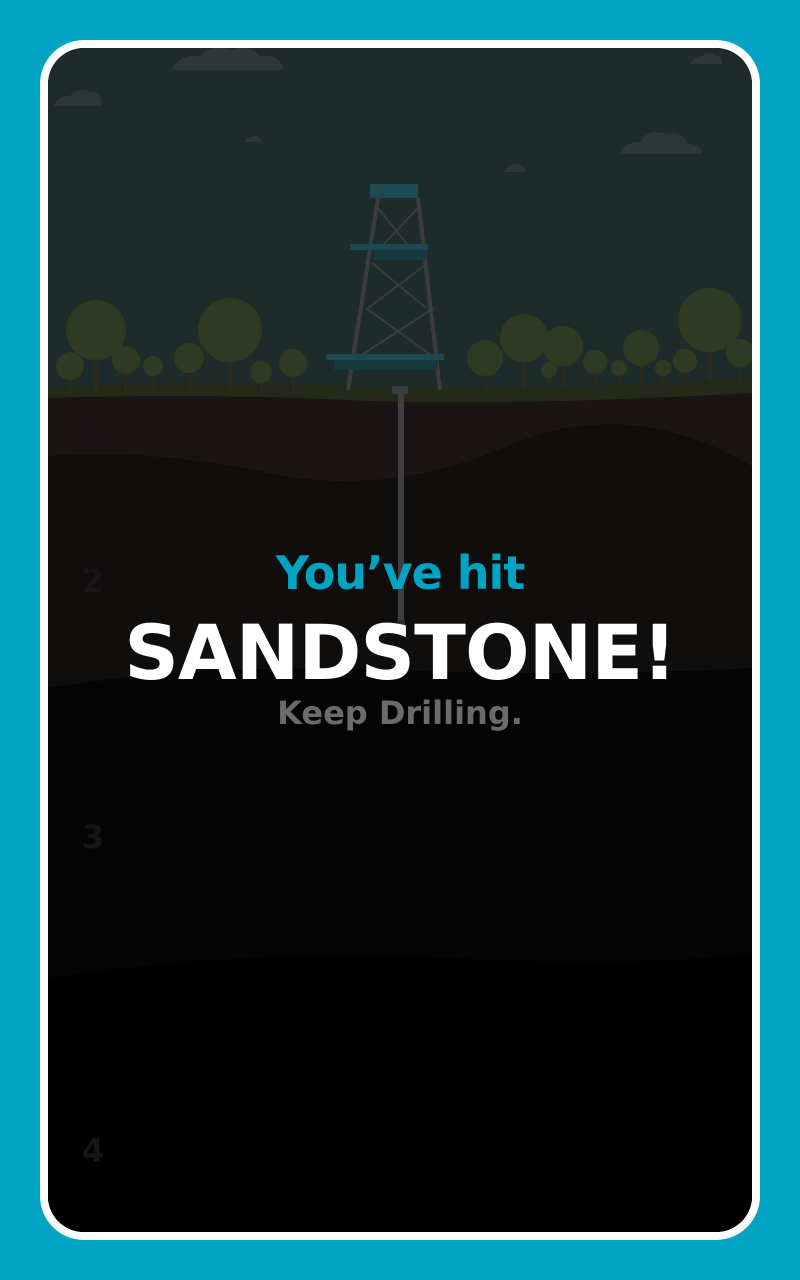 Image resolution: width=800 pixels, height=1280 pixels. What do you see at coordinates (93, 1151) in the screenshot?
I see `depth-marker-4: 4` at bounding box center [93, 1151].